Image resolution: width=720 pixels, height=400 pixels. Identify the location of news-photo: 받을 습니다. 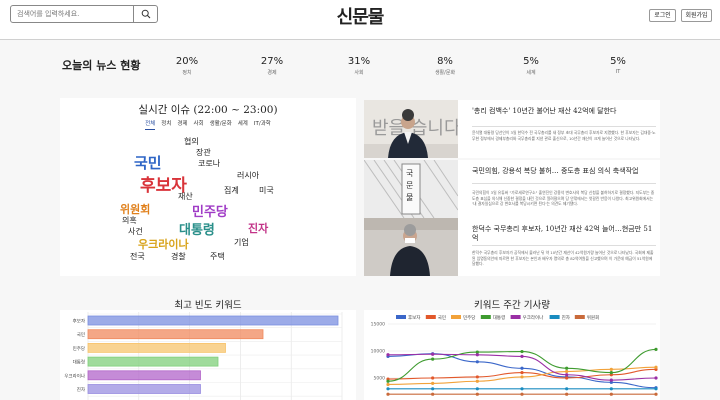
(411, 129).